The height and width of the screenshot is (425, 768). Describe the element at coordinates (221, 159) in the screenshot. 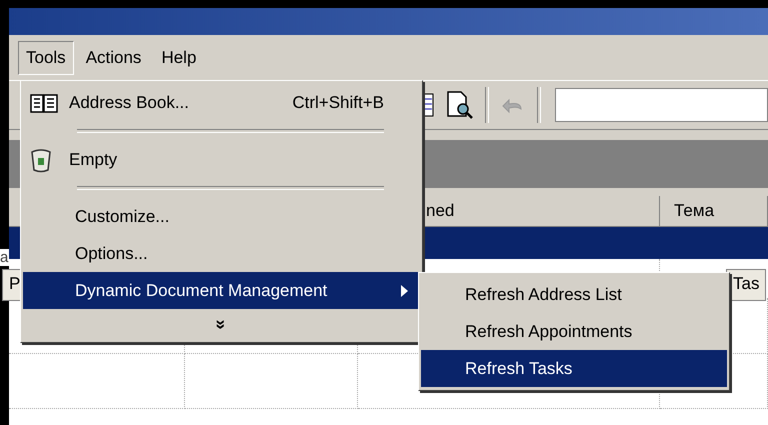

I see `menu-item: Empty` at that location.